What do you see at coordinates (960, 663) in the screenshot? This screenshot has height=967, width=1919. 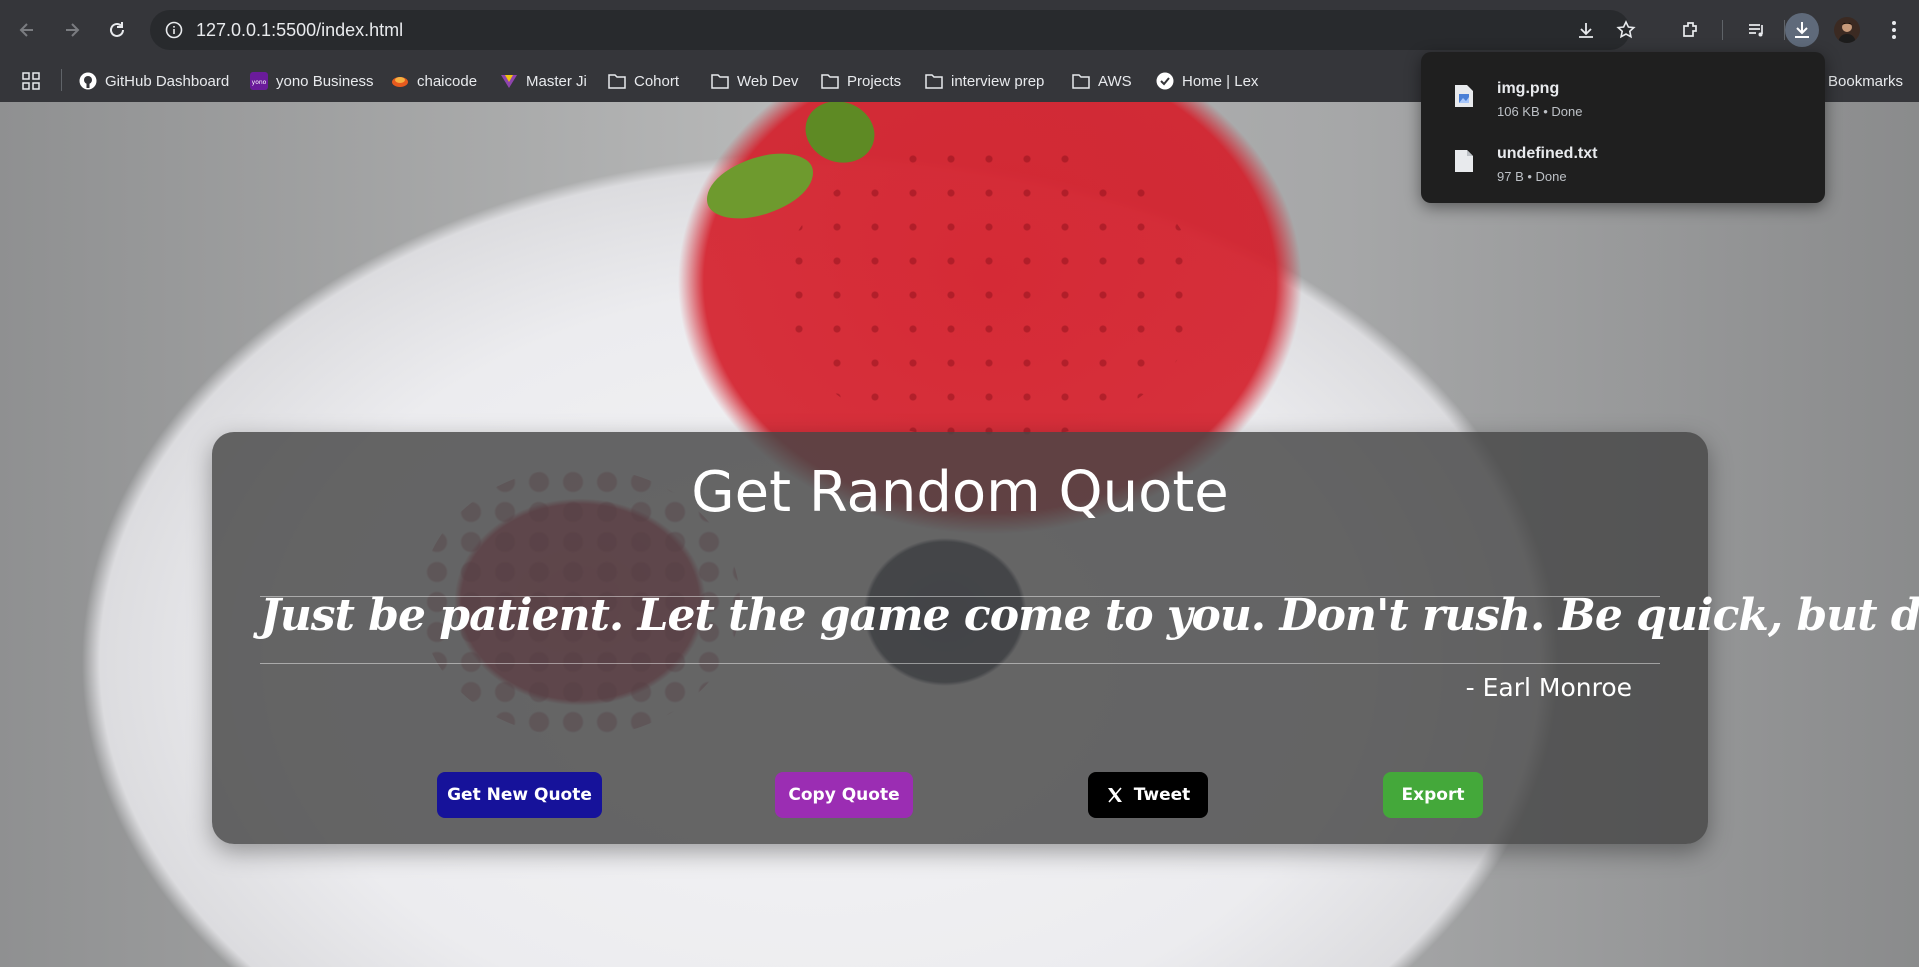 I see `quote-rule-bottom` at bounding box center [960, 663].